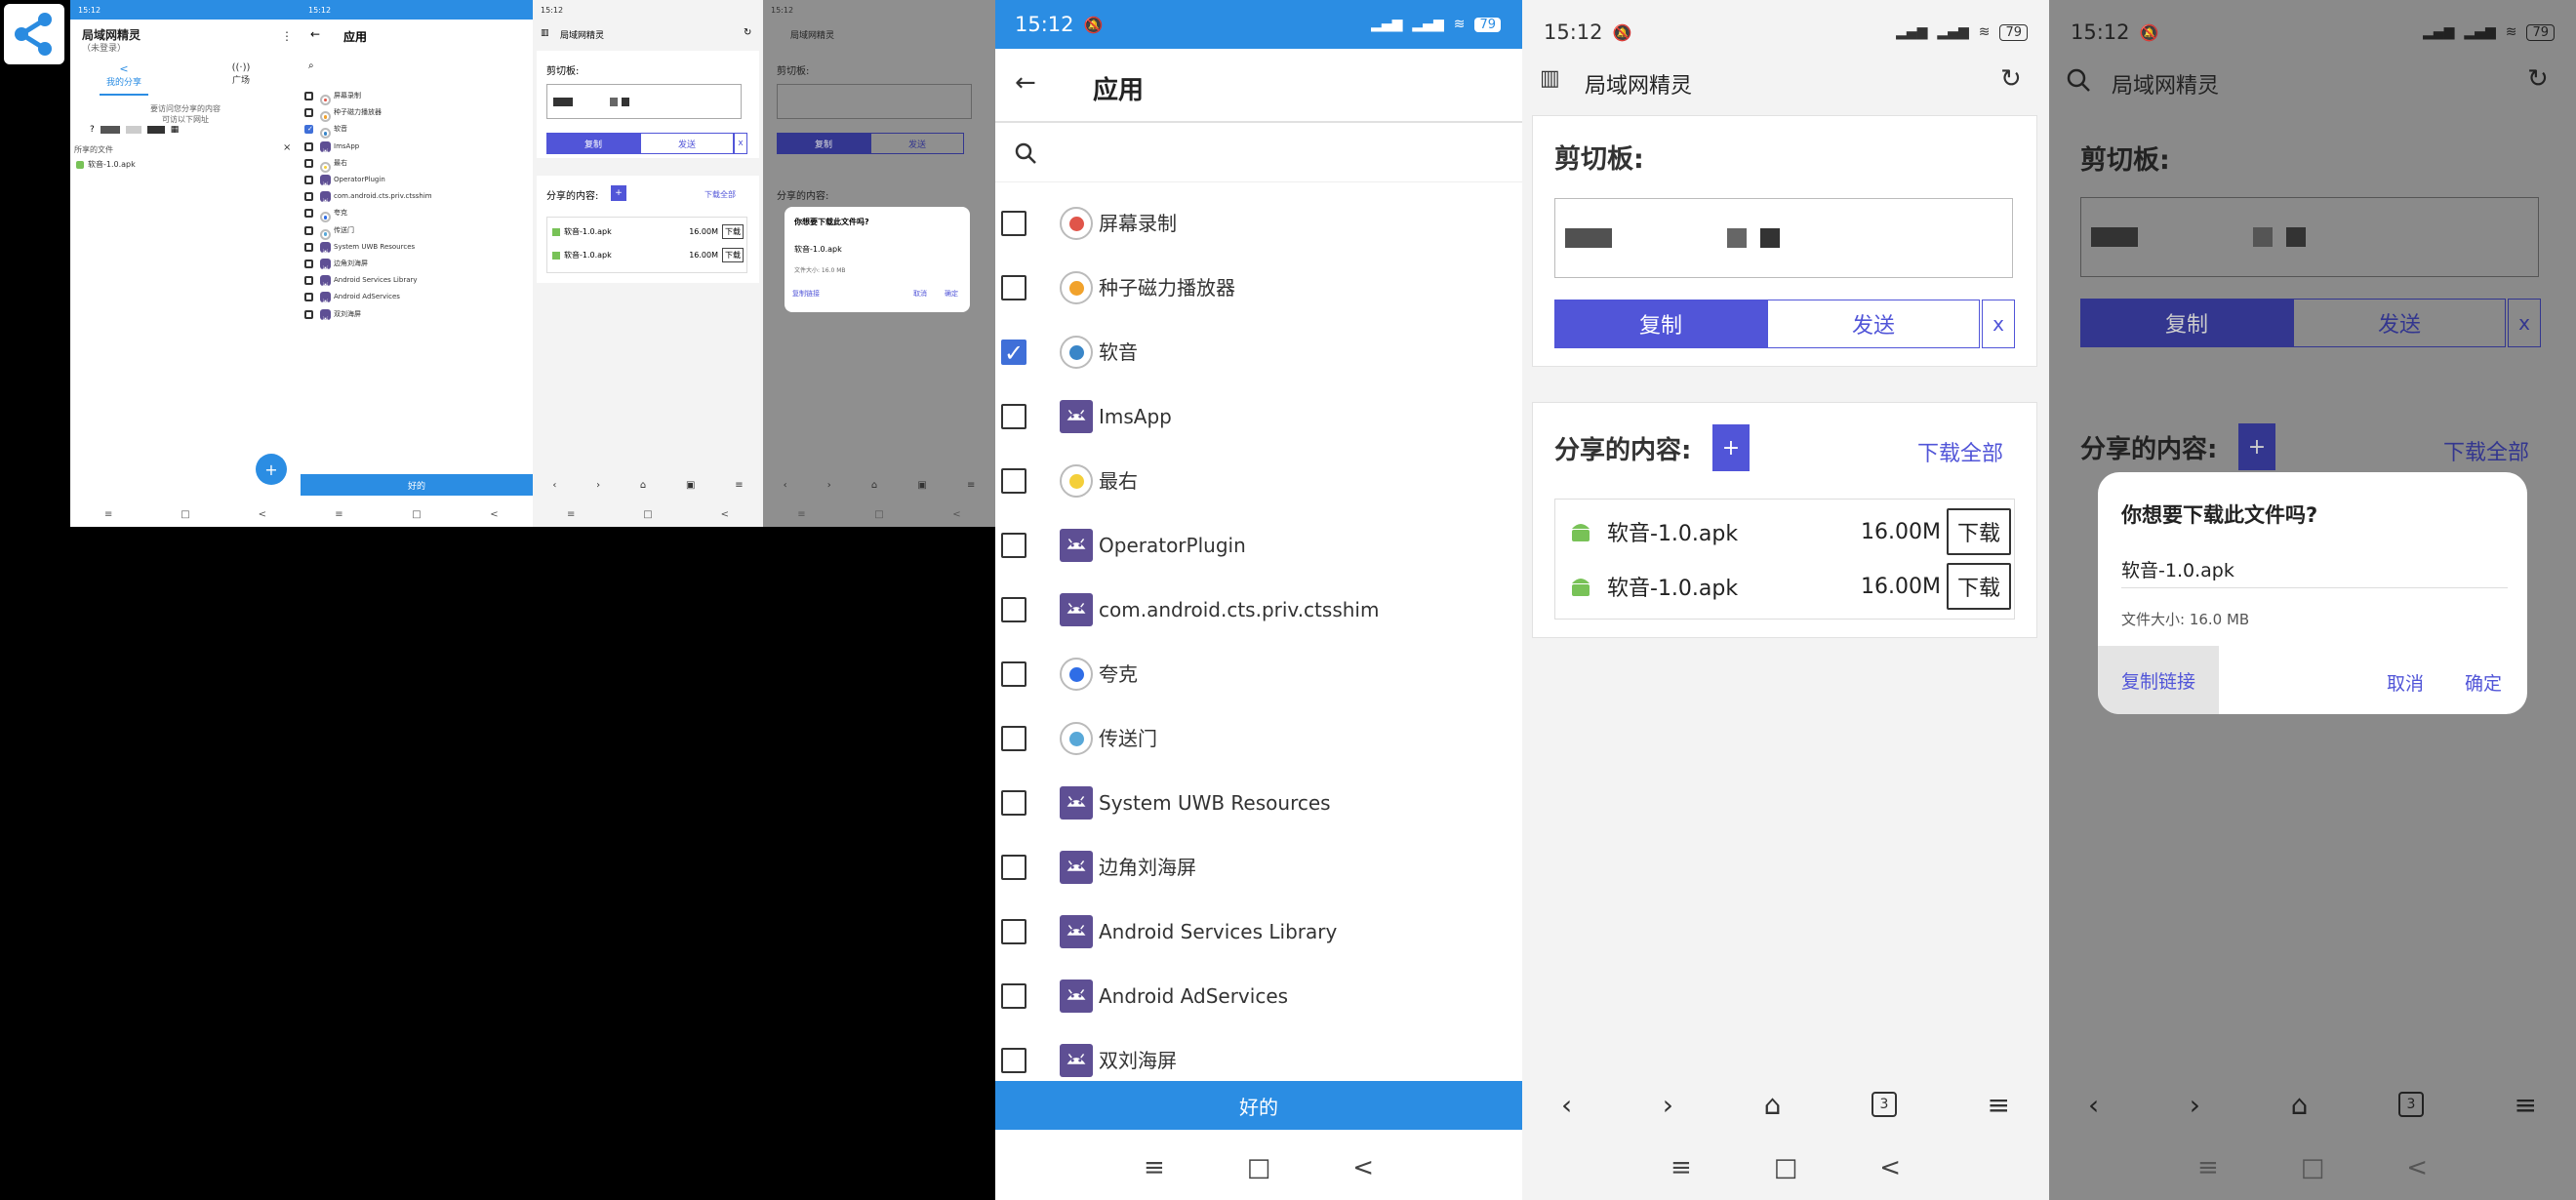 The height and width of the screenshot is (1200, 2576). I want to click on search-icon, so click(1025, 153).